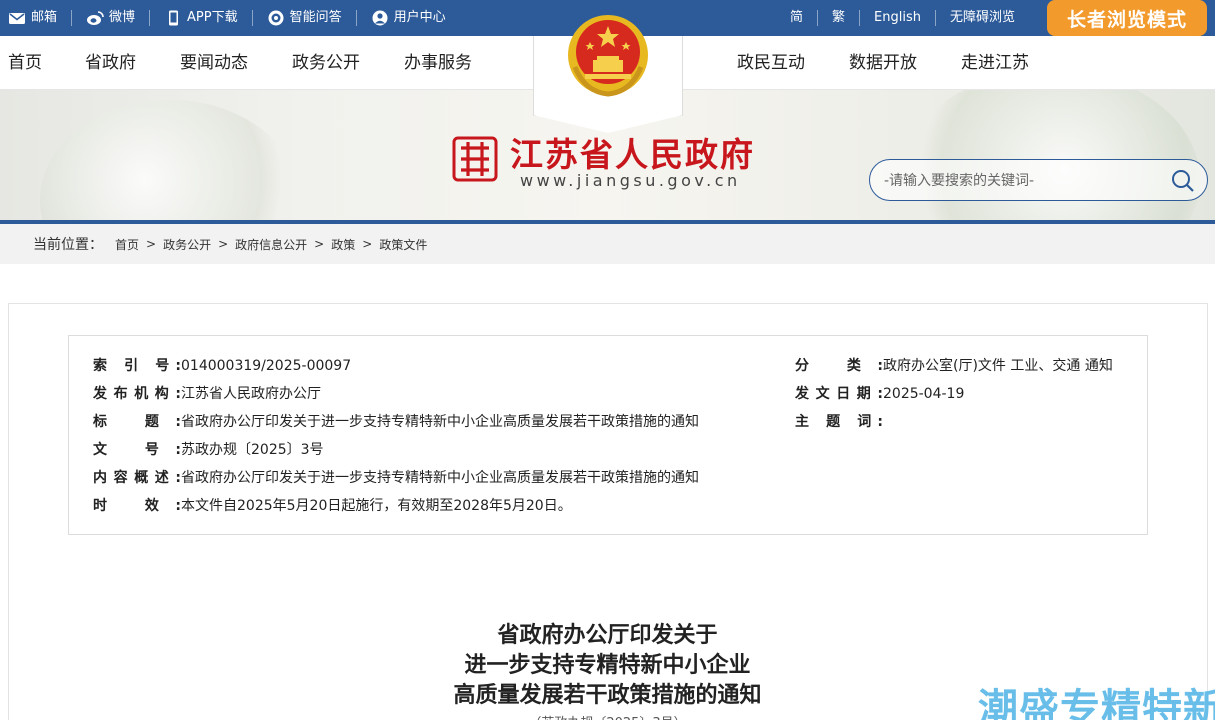  I want to click on meta-row-date: 发文日期:2025-04-19, so click(879, 394).